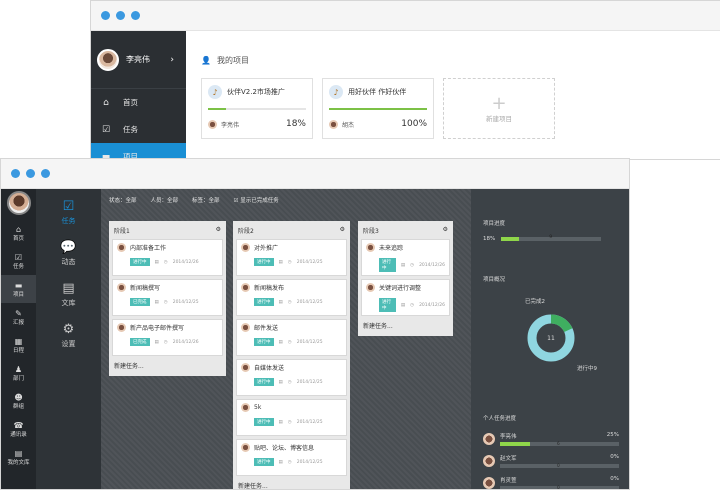 This screenshot has height=490, width=720. Describe the element at coordinates (157, 328) in the screenshot. I see `task-name: 新产品电子邮件撰写` at that location.